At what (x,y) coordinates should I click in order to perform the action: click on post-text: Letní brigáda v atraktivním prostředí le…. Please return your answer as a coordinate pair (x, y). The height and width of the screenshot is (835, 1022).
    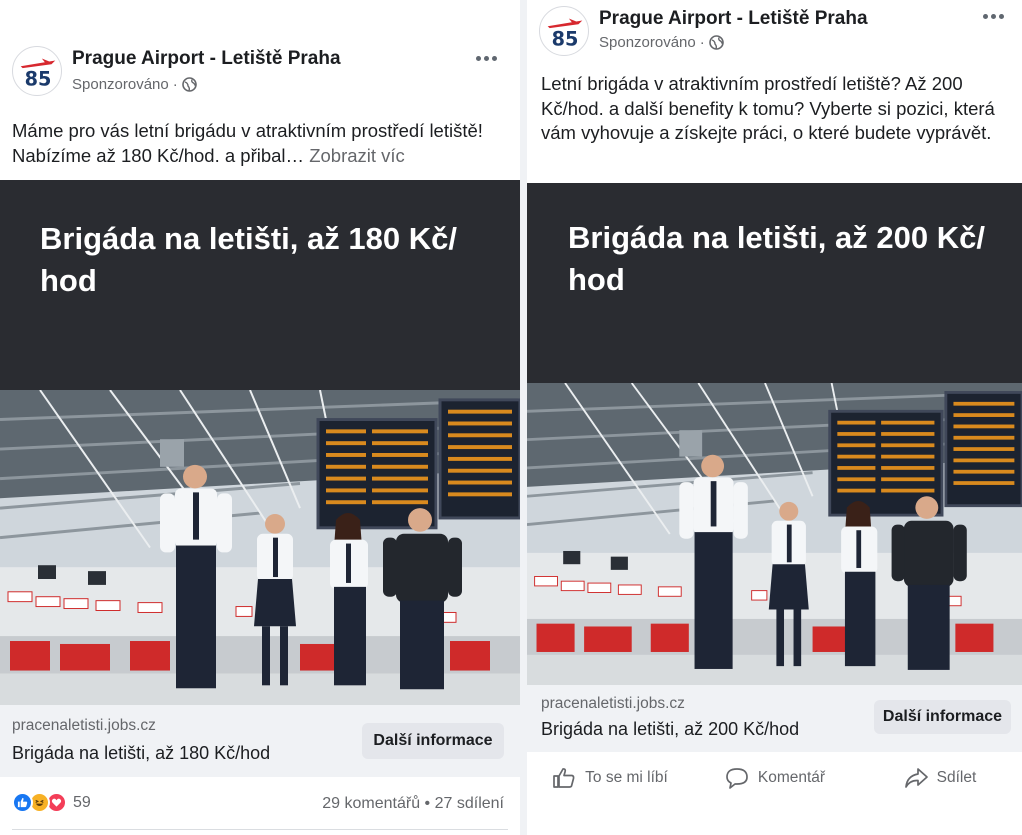
    Looking at the image, I should click on (768, 108).